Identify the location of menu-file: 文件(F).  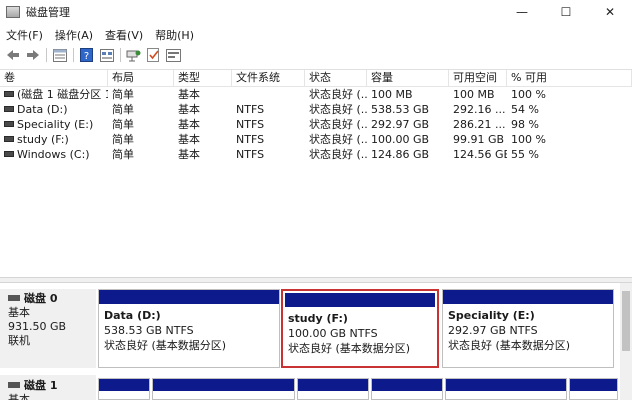
(24, 35).